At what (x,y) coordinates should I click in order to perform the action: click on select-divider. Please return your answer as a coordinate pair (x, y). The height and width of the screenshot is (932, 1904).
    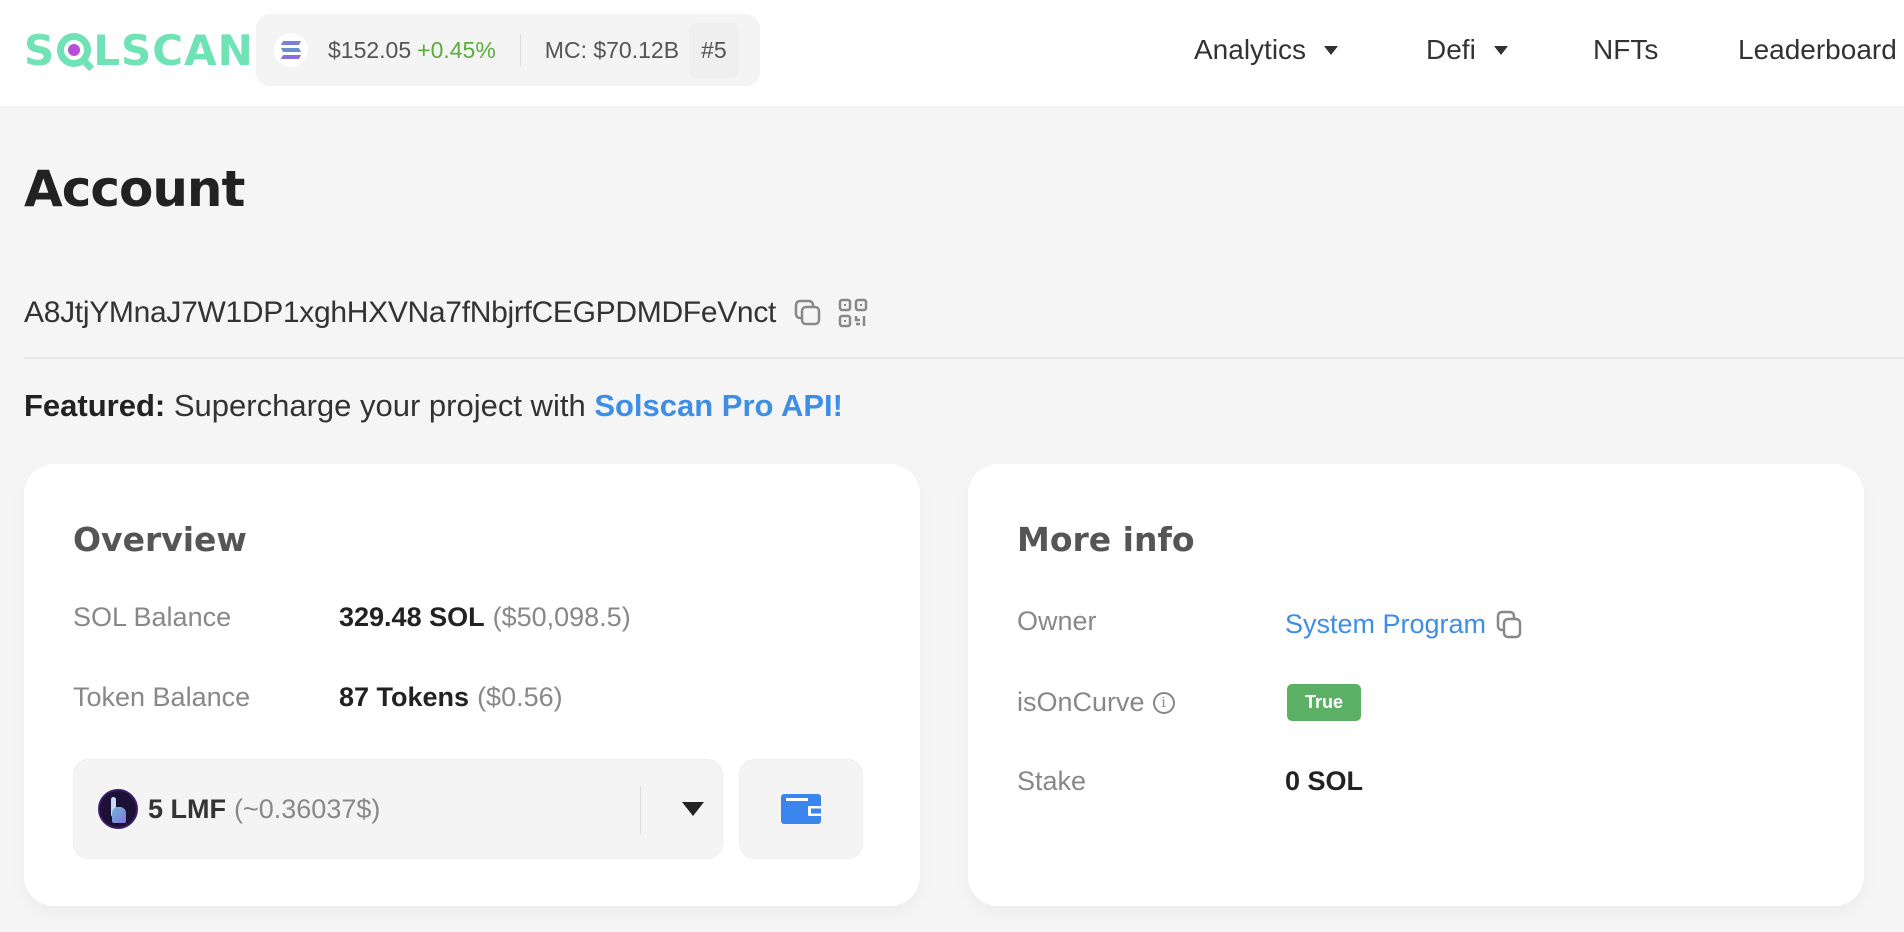
    Looking at the image, I should click on (640, 810).